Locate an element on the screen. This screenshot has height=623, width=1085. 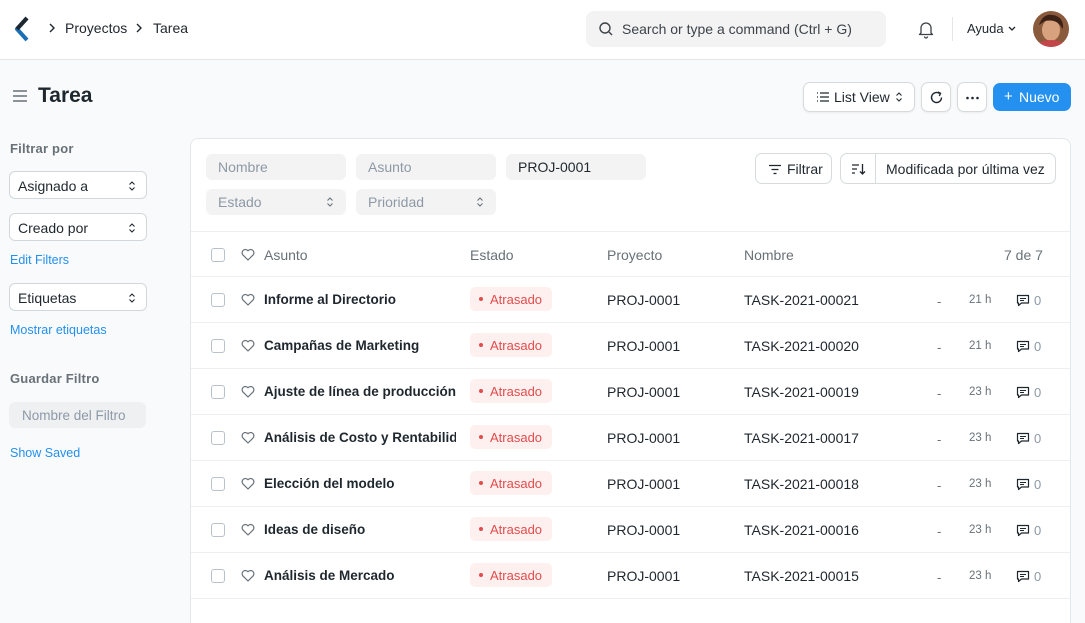
row-name: TASK-2021-00017 is located at coordinates (801, 438).